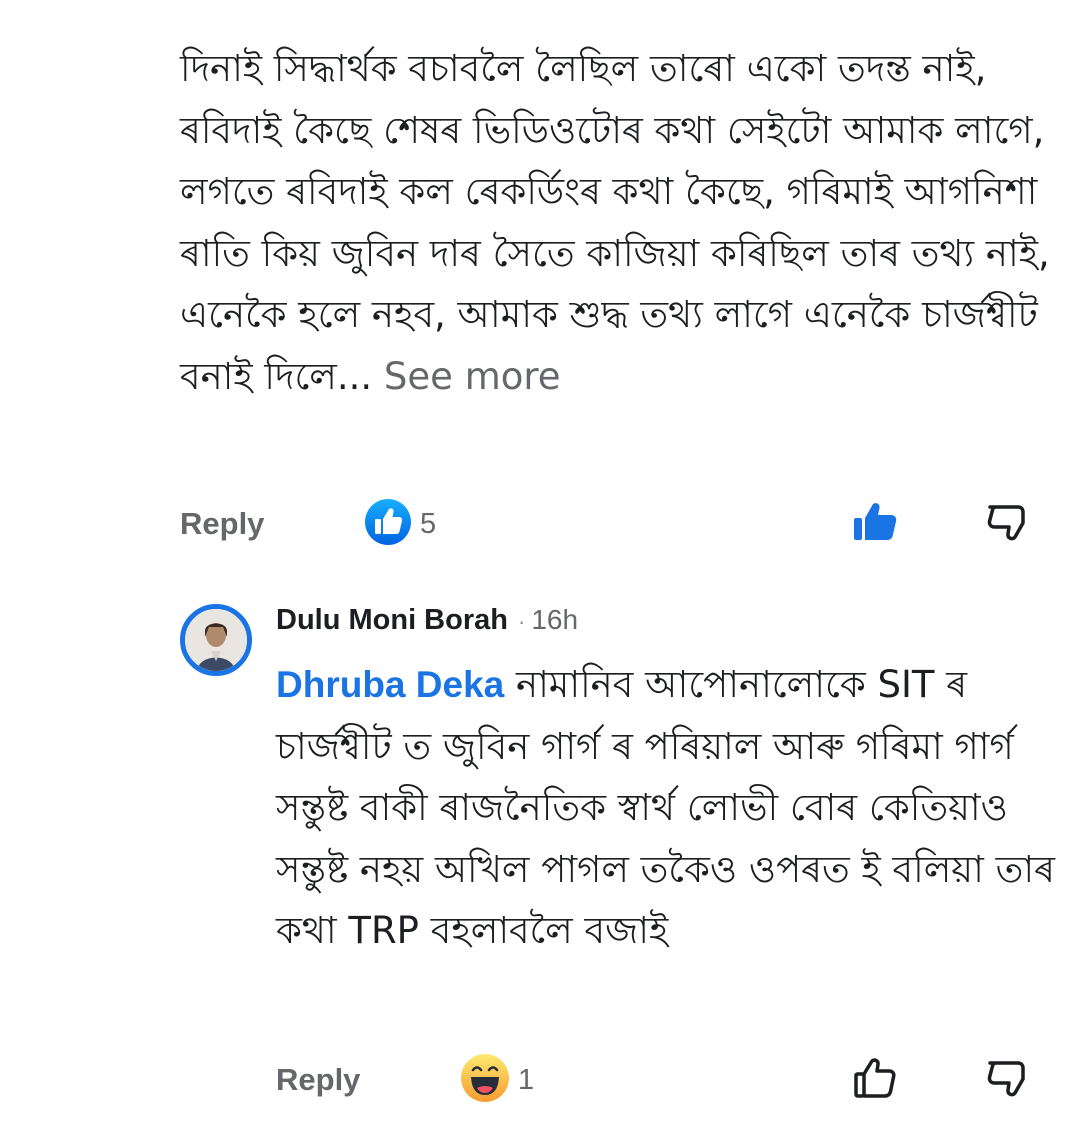 The width and height of the screenshot is (1080, 1124). I want to click on avatar, so click(216, 640).